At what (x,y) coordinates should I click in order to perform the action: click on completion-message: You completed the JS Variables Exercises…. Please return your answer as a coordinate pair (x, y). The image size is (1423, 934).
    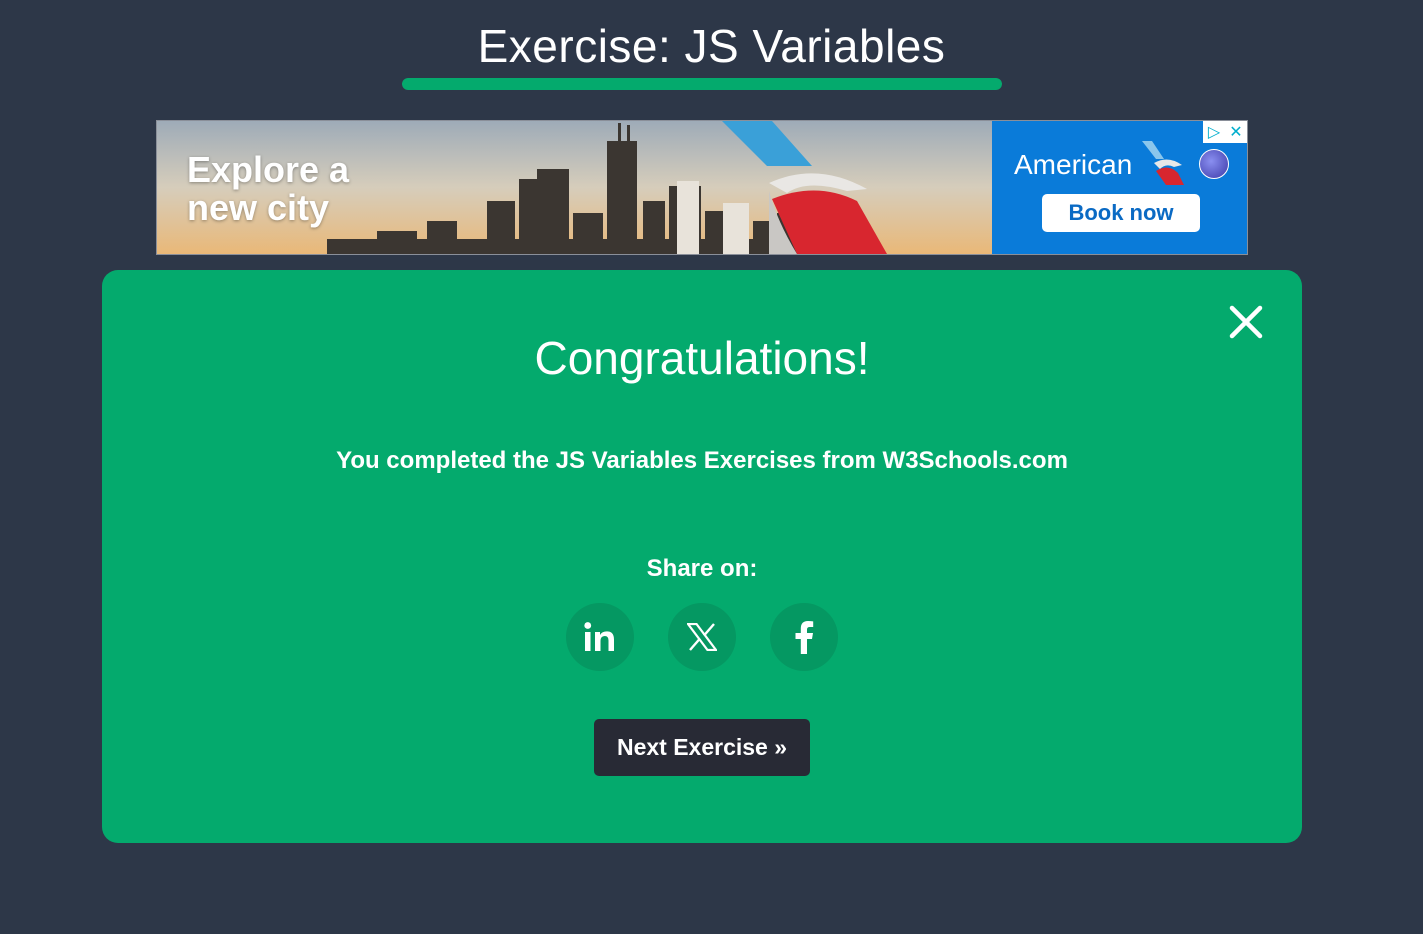
    Looking at the image, I should click on (702, 460).